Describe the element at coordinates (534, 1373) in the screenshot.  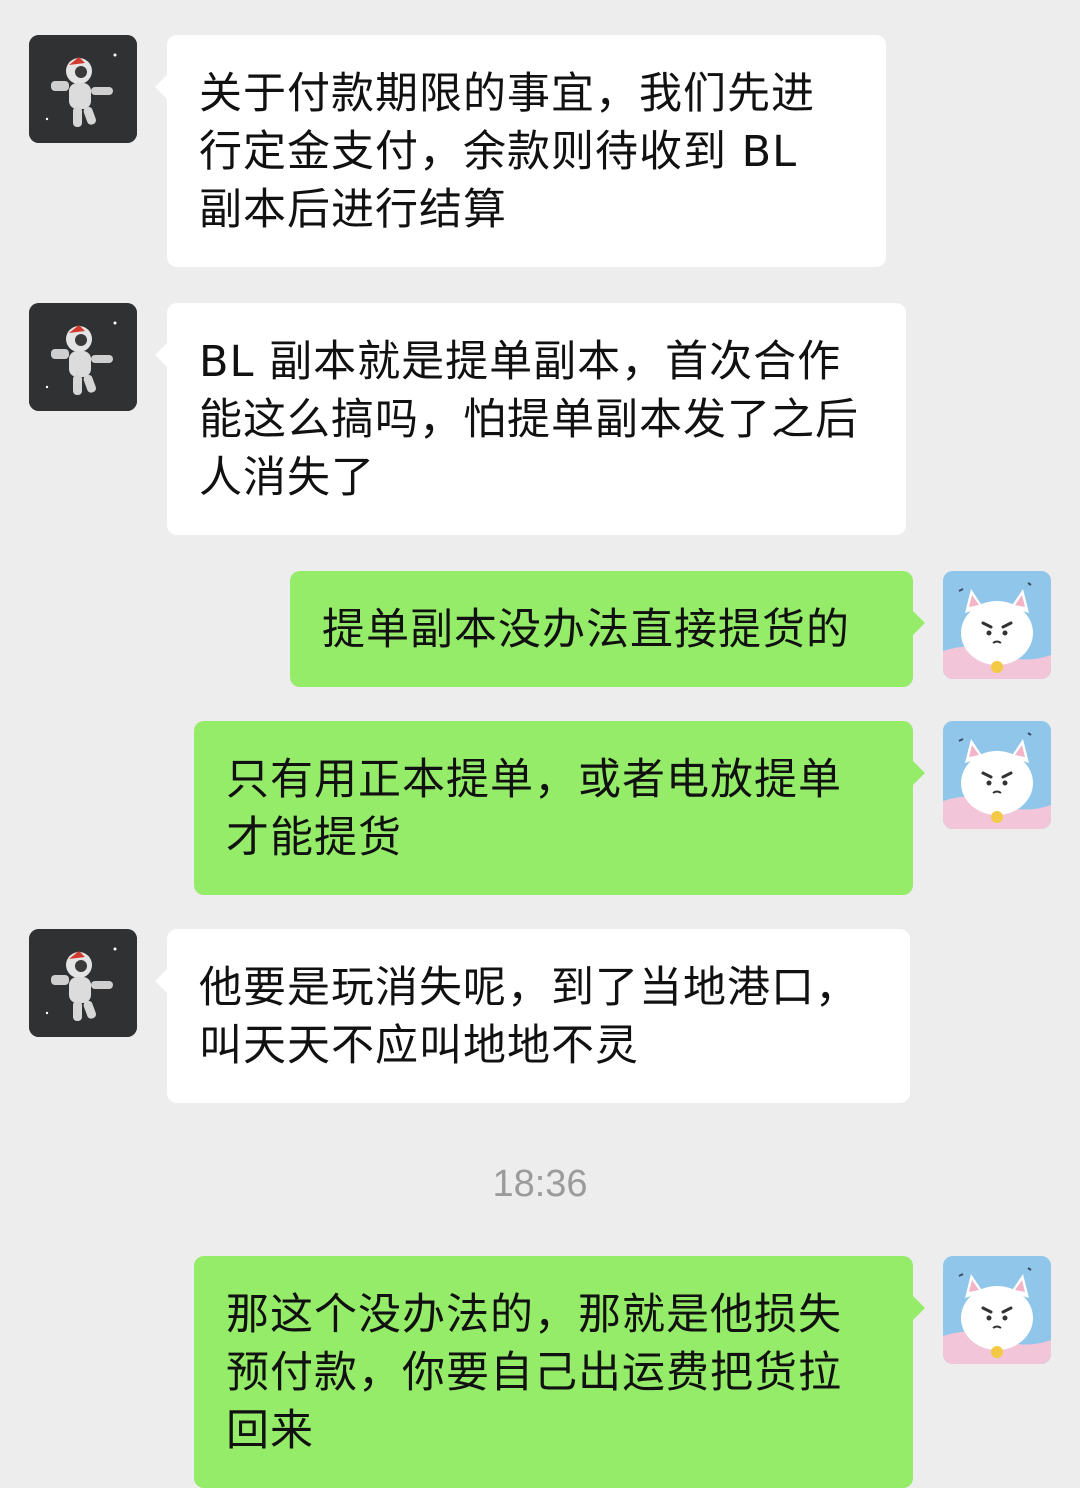
I see `message-text: 那这个没办法的，那就是他损失预付款，你要自己出运费把货拉回来` at that location.